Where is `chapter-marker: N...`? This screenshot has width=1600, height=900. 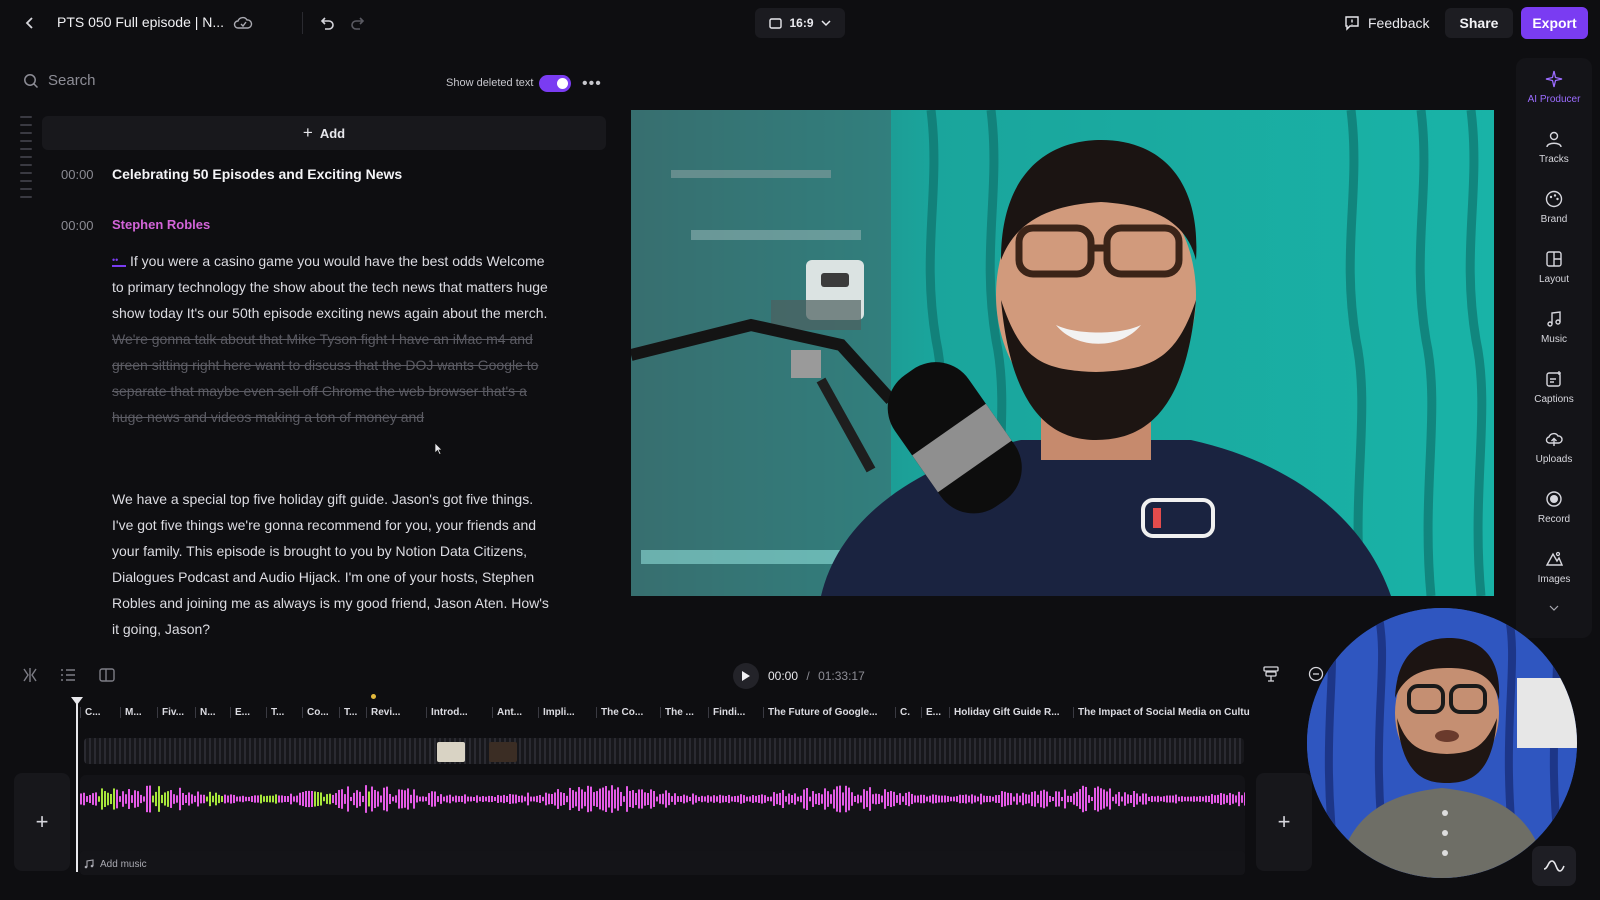 chapter-marker: N... is located at coordinates (205, 712).